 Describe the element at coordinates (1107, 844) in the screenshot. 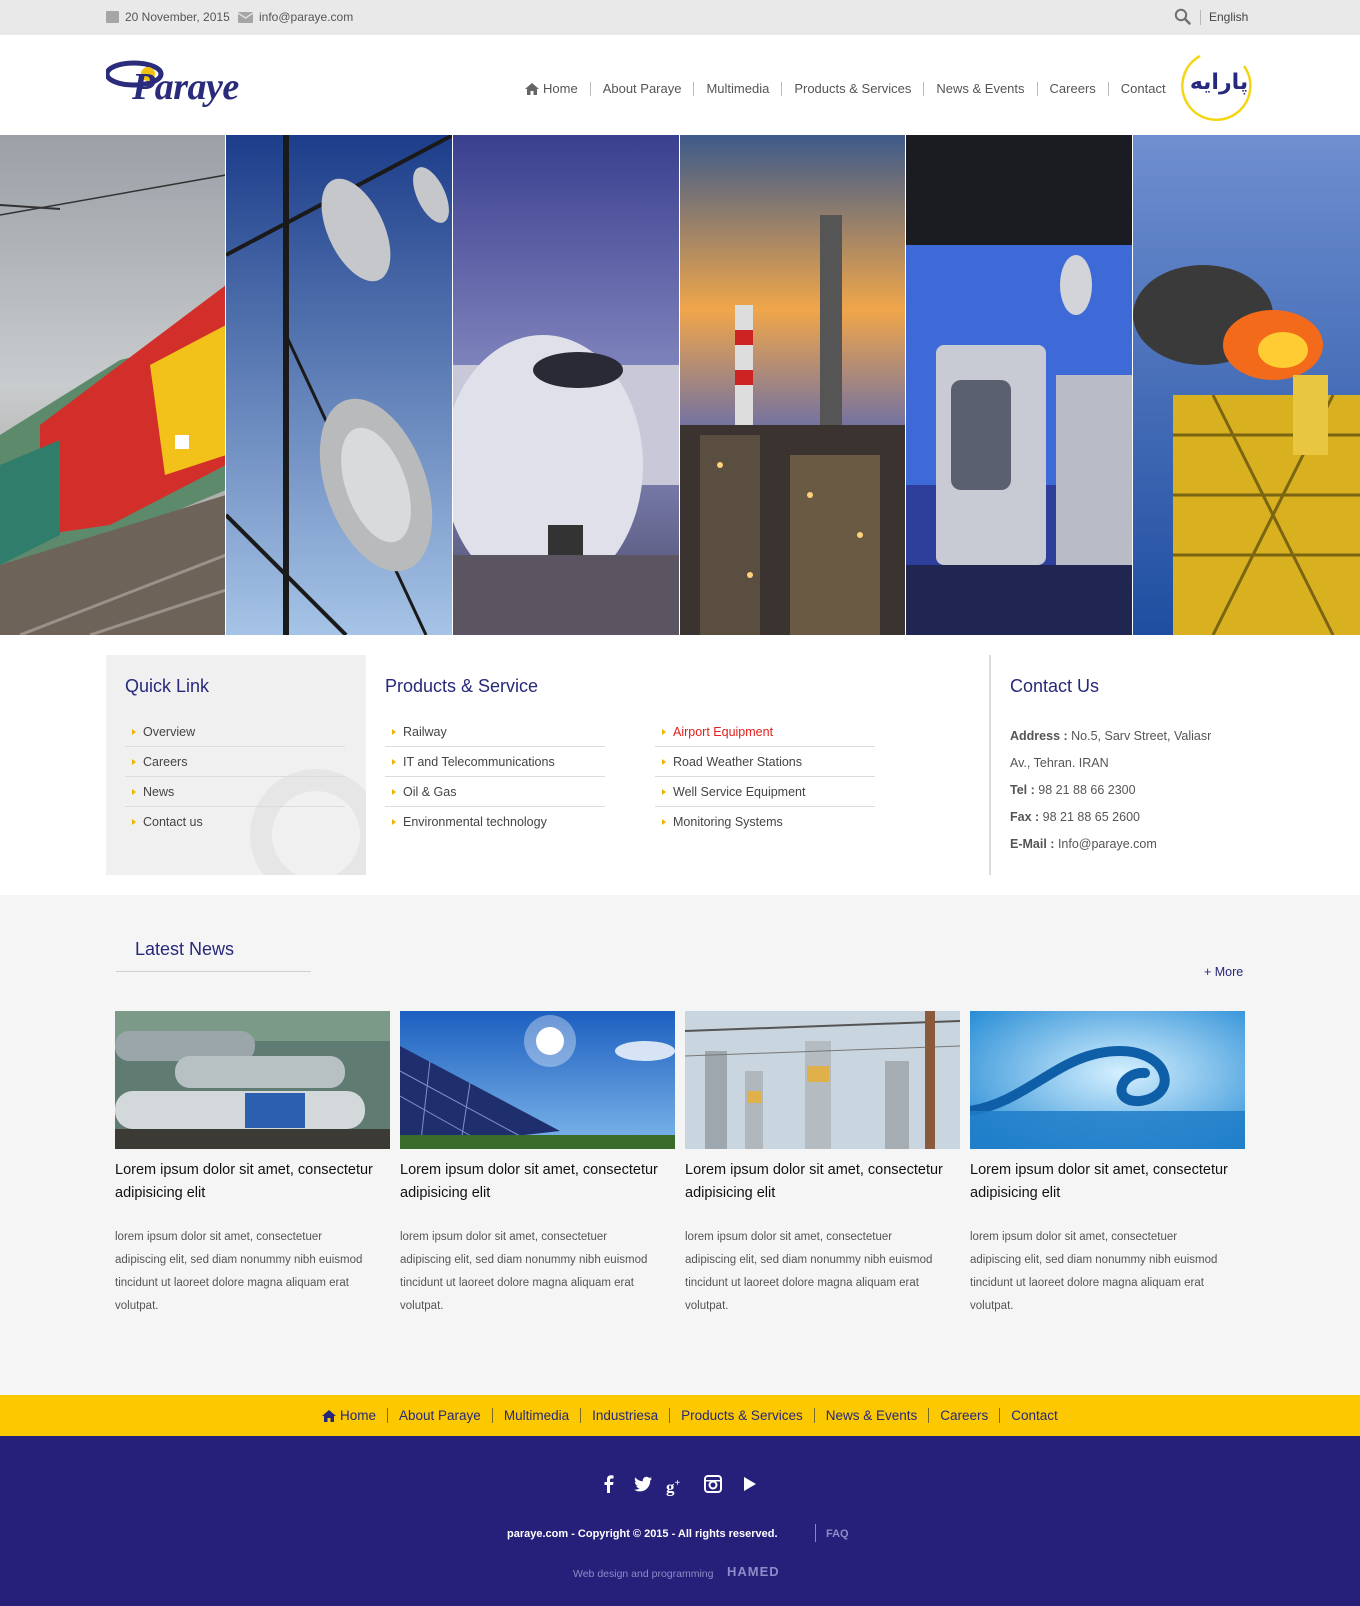

I see `email-value: Info@paraye.com` at that location.